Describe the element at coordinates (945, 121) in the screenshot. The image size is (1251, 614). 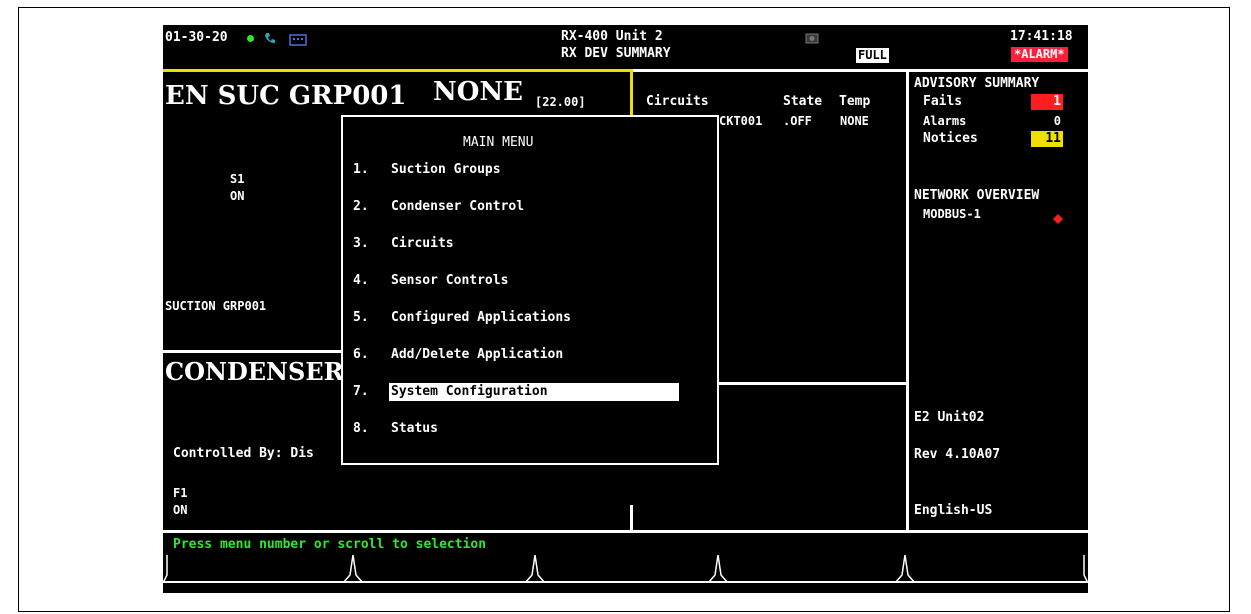
I see `alarms-label: Alarms` at that location.